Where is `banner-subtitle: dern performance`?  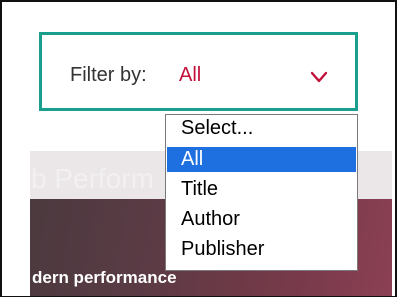
banner-subtitle: dern performance is located at coordinates (104, 277).